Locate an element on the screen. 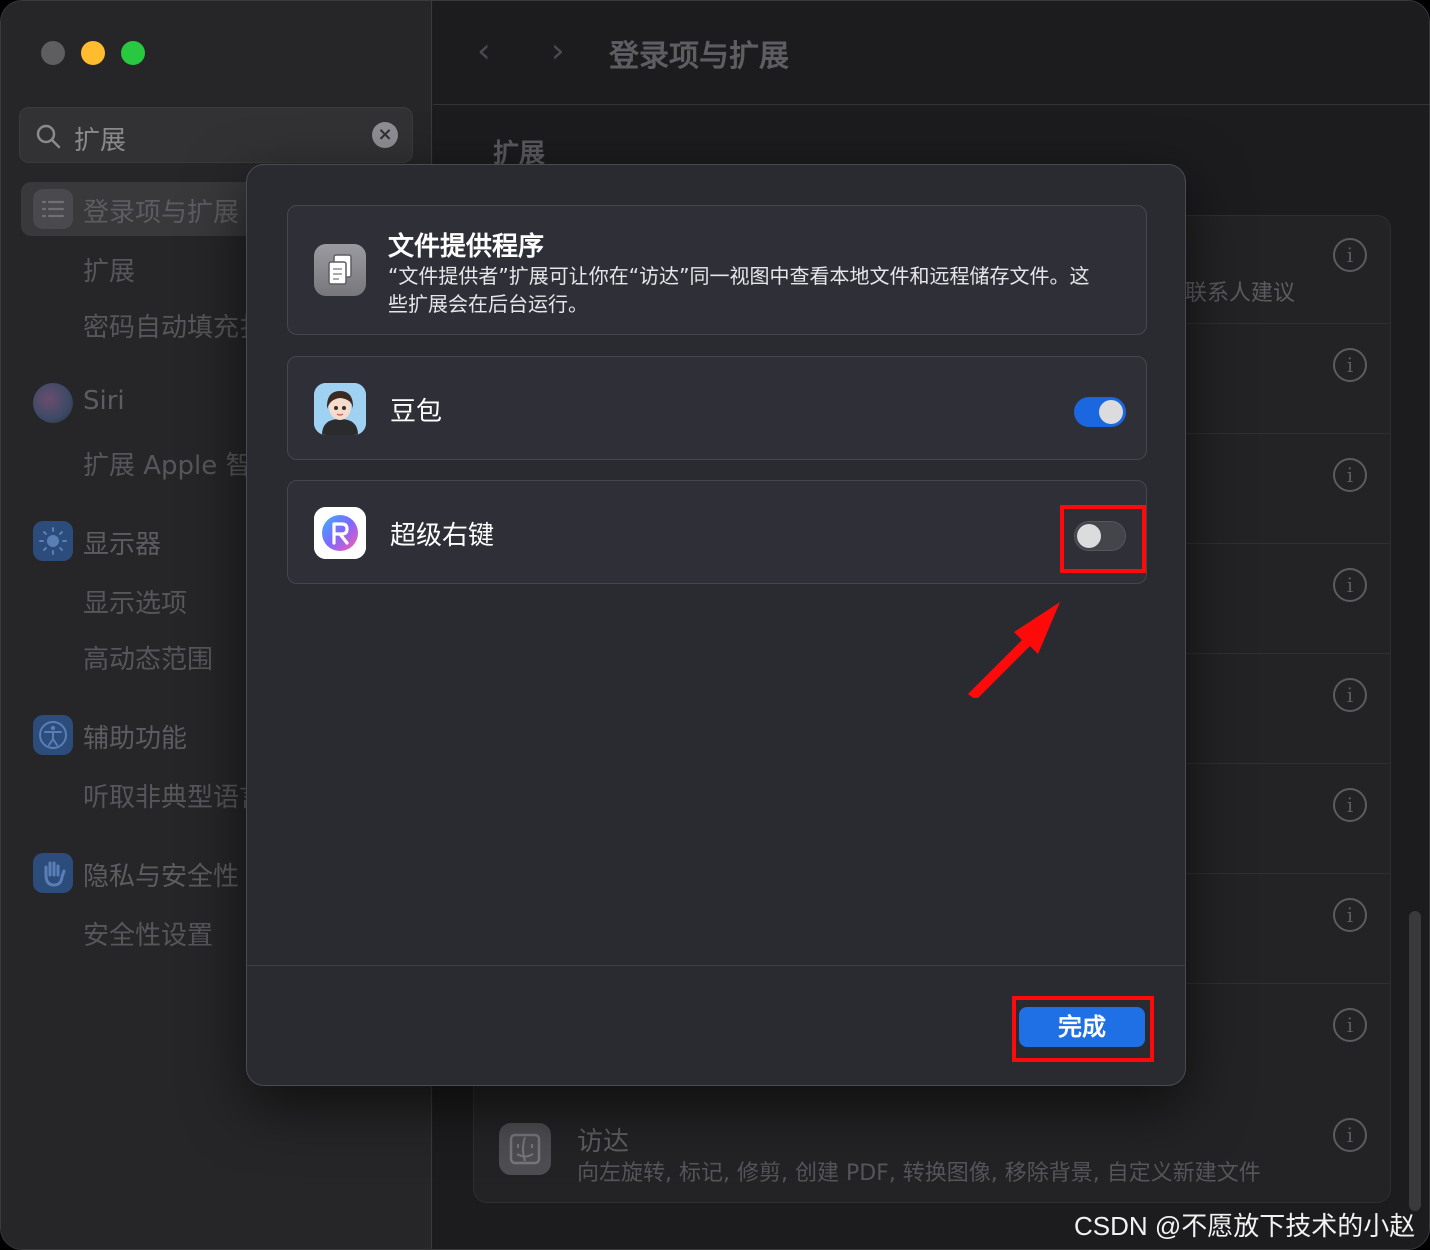  sidebar-item-label: 辅助功能 is located at coordinates (135, 739).